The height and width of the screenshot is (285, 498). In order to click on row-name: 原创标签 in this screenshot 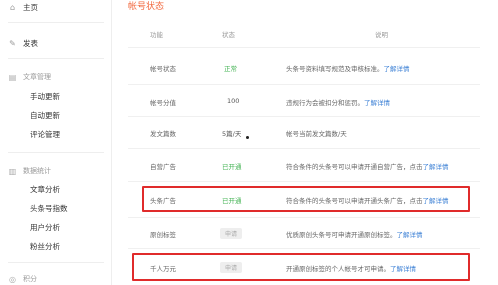, I will do `click(163, 235)`.